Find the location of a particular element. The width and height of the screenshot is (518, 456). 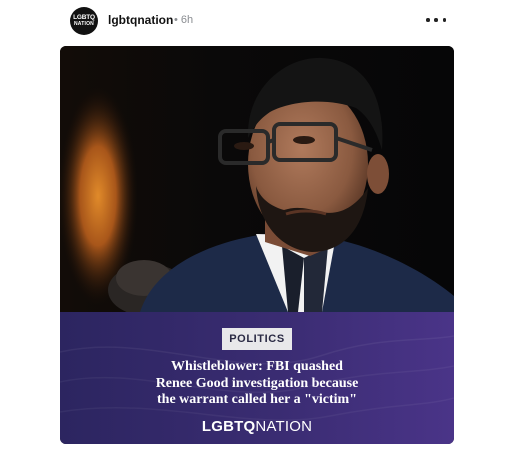

headline-line: Renee Good investigation because is located at coordinates (257, 383).